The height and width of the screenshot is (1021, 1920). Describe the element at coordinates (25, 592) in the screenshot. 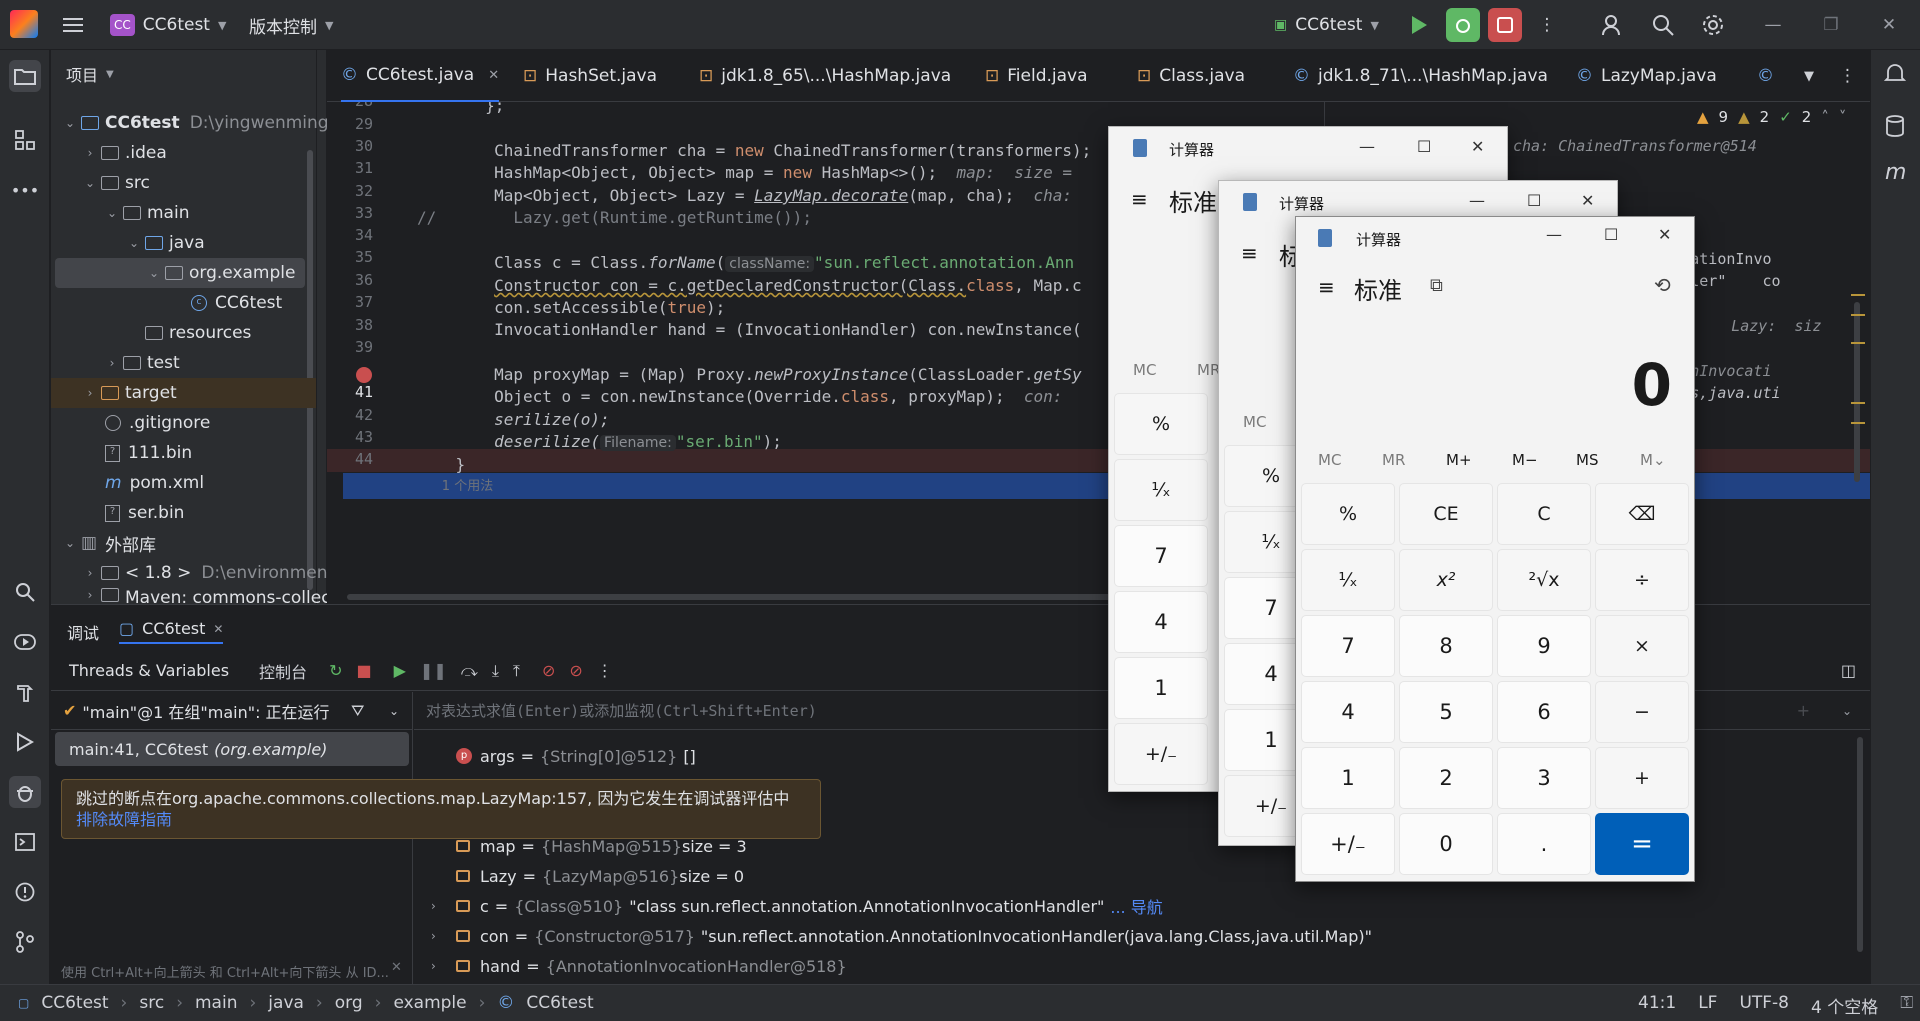

I see `find-icon` at that location.